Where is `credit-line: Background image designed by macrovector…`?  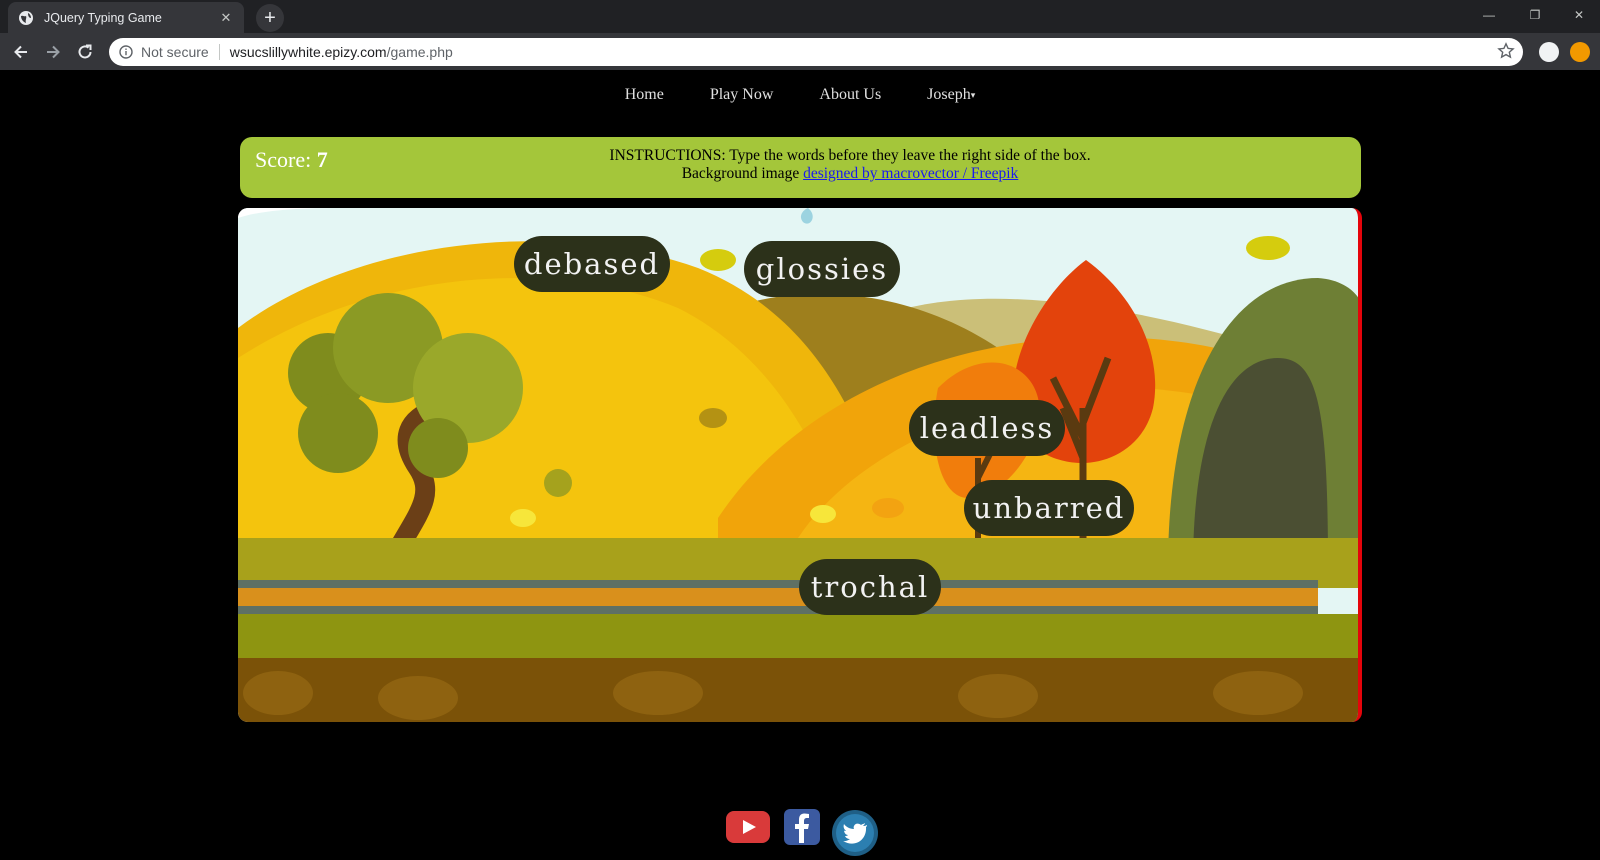
credit-line: Background image designed by macrovector… is located at coordinates (850, 174).